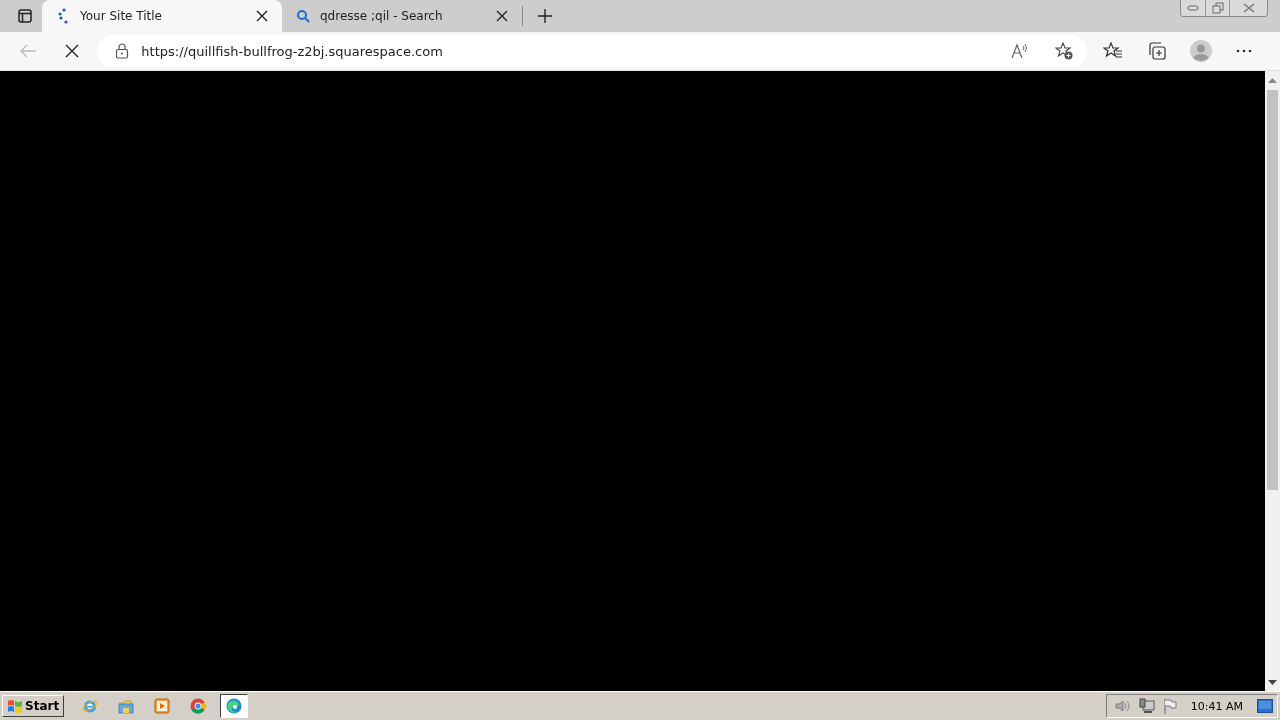  I want to click on address-bar: https://quillfish-bullfrog-z2bj.squarespace.com, so click(592, 51).